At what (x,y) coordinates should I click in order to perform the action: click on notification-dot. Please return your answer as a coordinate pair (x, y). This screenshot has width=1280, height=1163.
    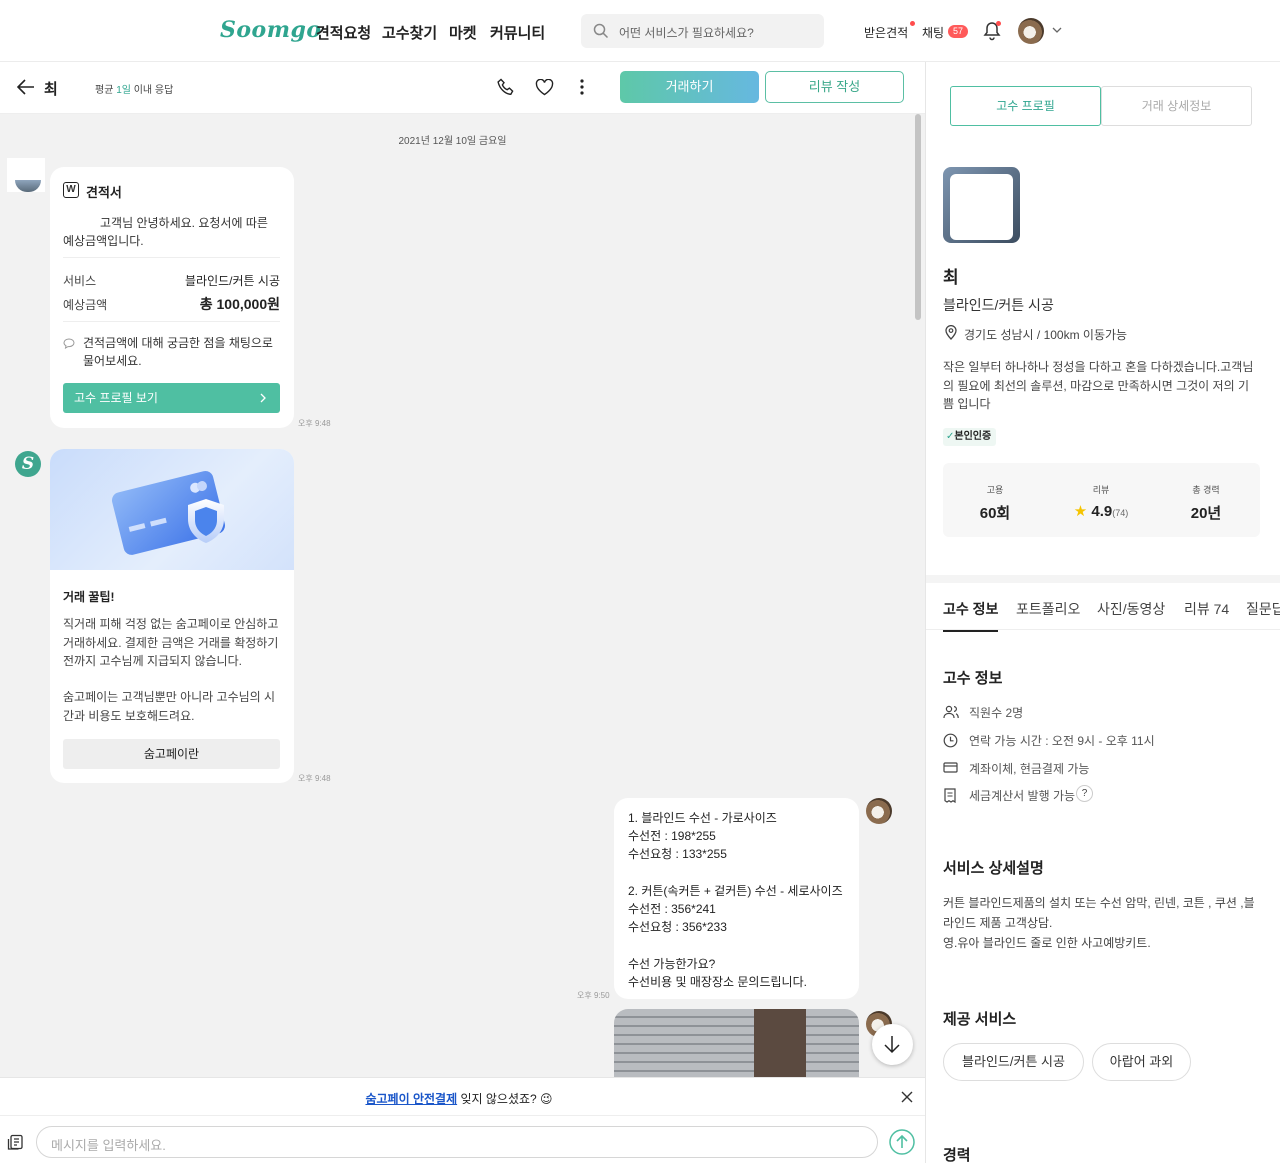
    Looking at the image, I should click on (998, 23).